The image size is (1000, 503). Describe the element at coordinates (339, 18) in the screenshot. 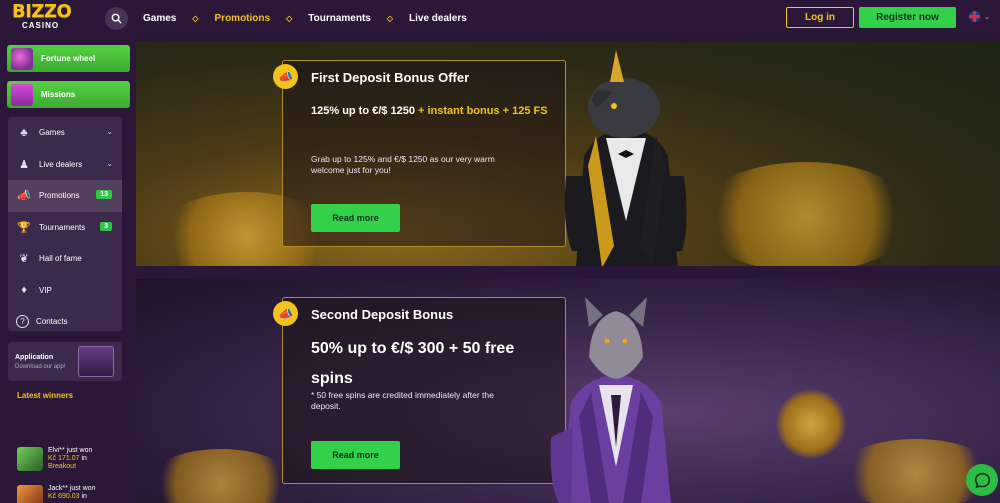

I see `nav-tournaments: Tournaments` at that location.